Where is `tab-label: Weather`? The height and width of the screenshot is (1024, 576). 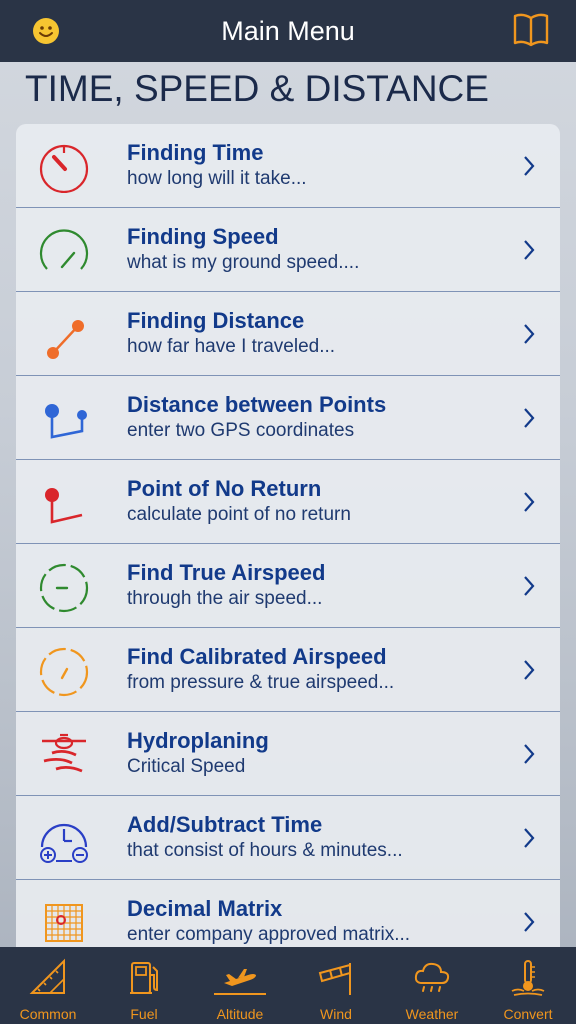 tab-label: Weather is located at coordinates (432, 1014).